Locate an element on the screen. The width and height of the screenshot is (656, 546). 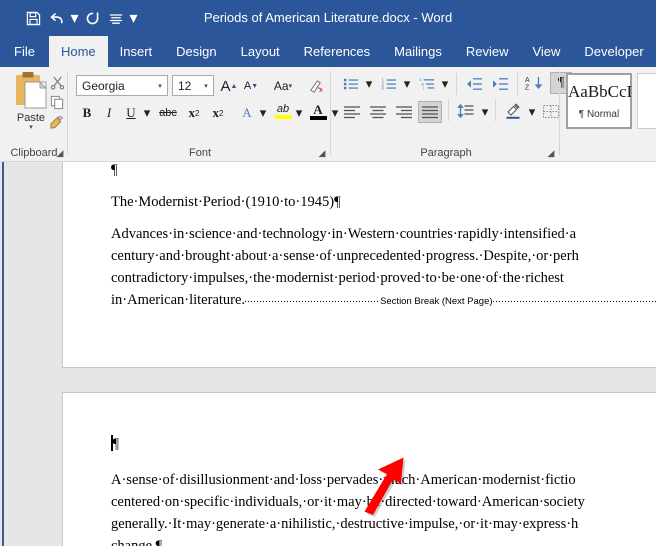
format-painter-button is located at coordinates (57, 122).